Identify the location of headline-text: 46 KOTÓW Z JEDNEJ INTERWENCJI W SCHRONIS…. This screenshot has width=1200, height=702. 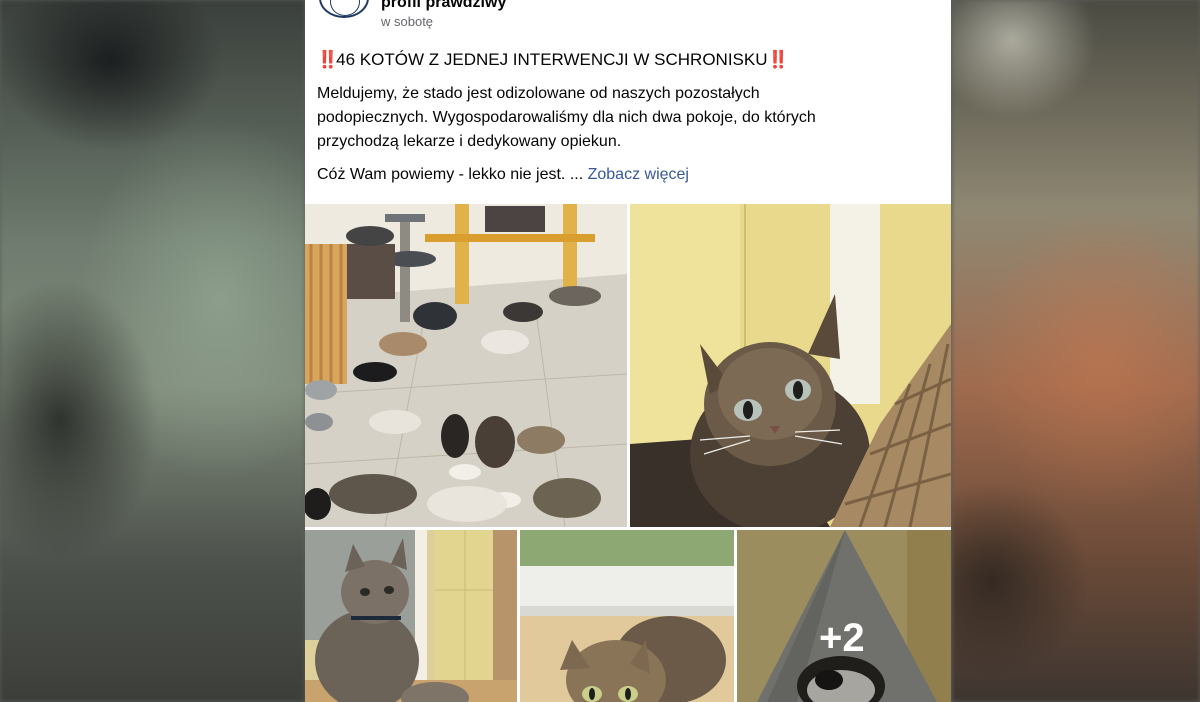
(552, 59).